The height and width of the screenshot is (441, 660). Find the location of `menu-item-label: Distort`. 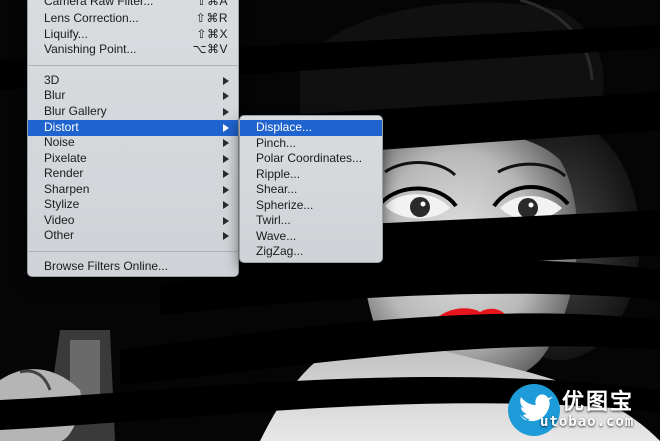

menu-item-label: Distort is located at coordinates (61, 127).